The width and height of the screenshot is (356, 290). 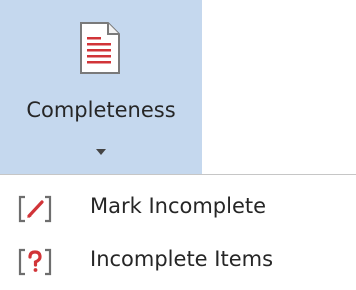 What do you see at coordinates (101, 110) in the screenshot?
I see `completeness-label: Completeness` at bounding box center [101, 110].